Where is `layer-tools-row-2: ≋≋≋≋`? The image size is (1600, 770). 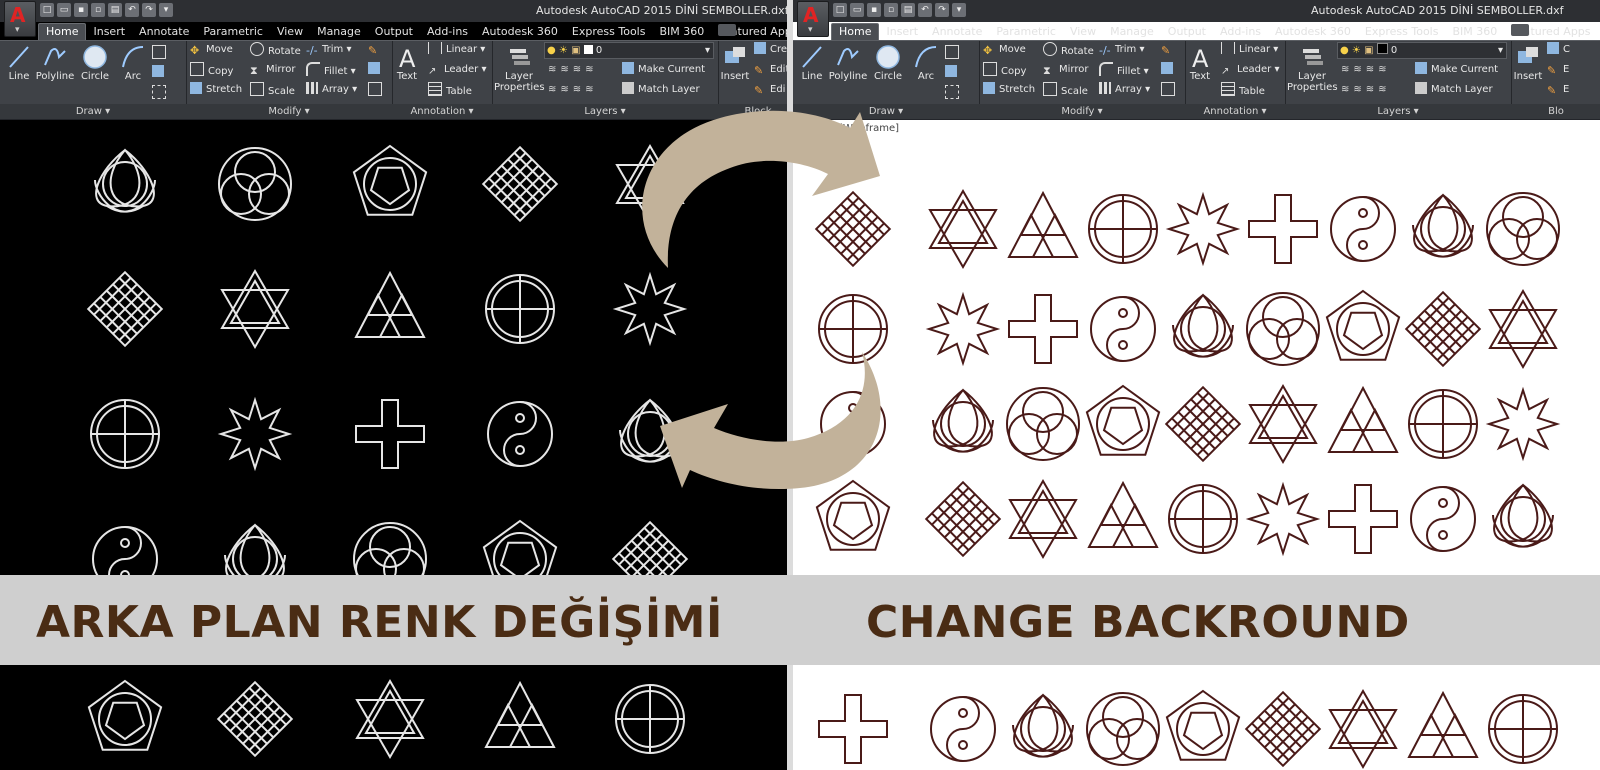 layer-tools-row-2: ≋≋≋≋ is located at coordinates (573, 90).